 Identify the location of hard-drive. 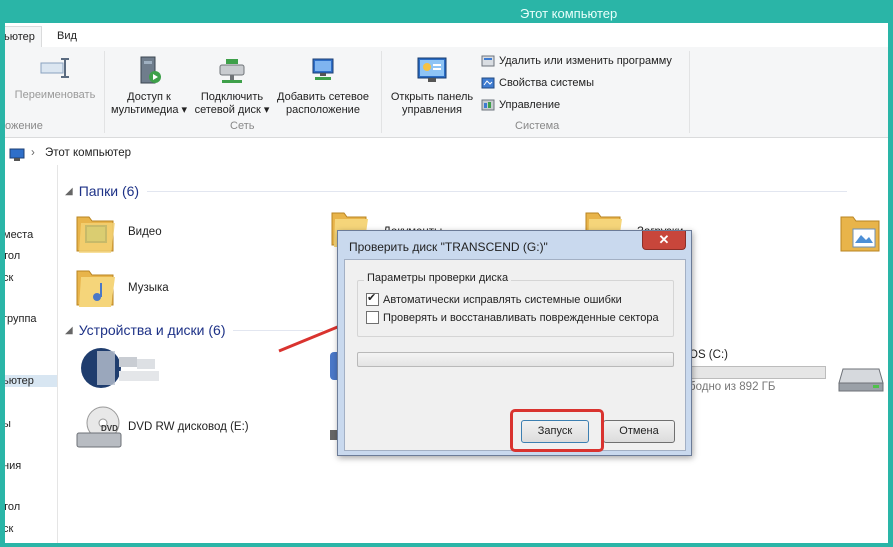
(861, 378).